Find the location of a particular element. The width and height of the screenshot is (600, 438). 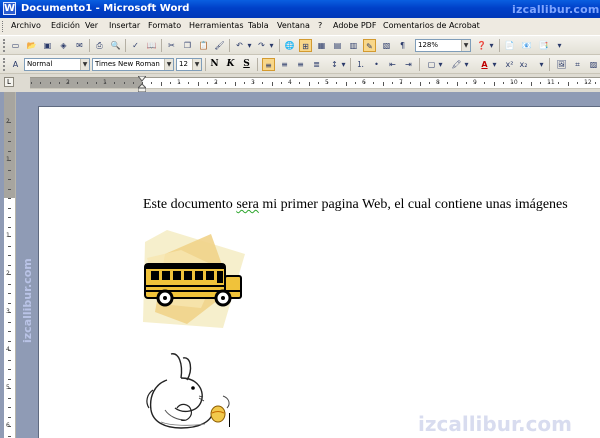

menu-herramientas: Herramientas is located at coordinates (216, 25).